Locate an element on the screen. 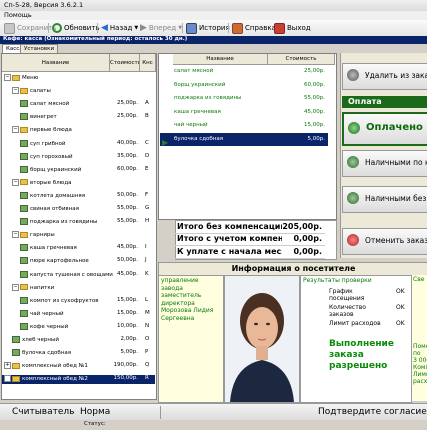 This screenshot has height=430, width=427. back-button: ◀ Назад ▼ is located at coordinates (119, 28).